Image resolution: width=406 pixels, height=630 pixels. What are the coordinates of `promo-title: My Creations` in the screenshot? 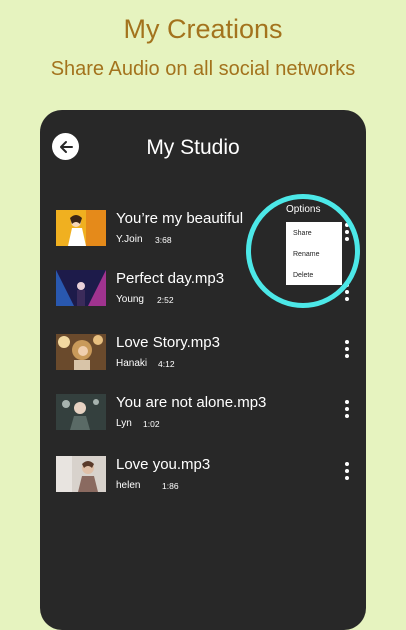 It's located at (203, 29).